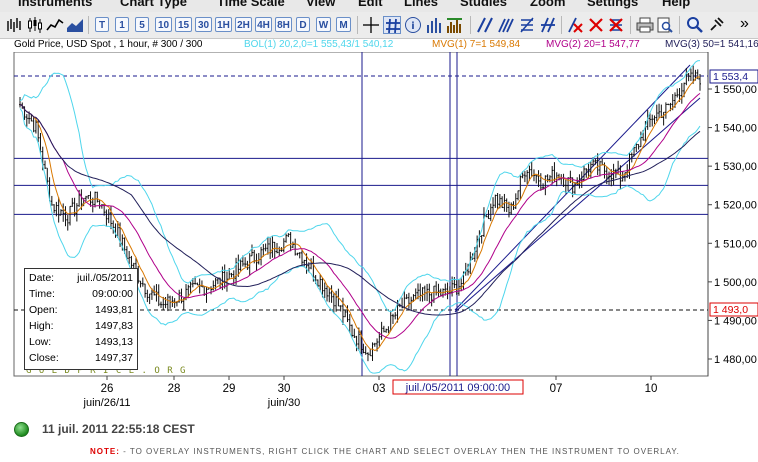 This screenshot has width=758, height=462. Describe the element at coordinates (547, 4) in the screenshot. I see `menu-zoom: Zoom` at that location.